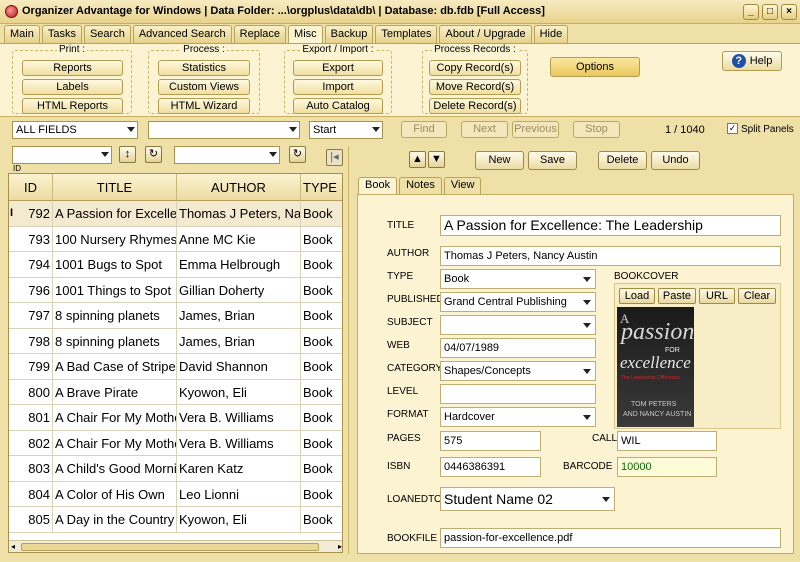 The image size is (800, 562). I want to click on save-button: Save, so click(552, 160).